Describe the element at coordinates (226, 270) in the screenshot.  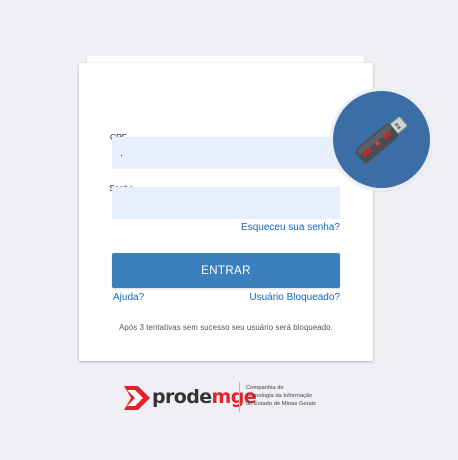
I see `enter-button: ENTRAR` at that location.